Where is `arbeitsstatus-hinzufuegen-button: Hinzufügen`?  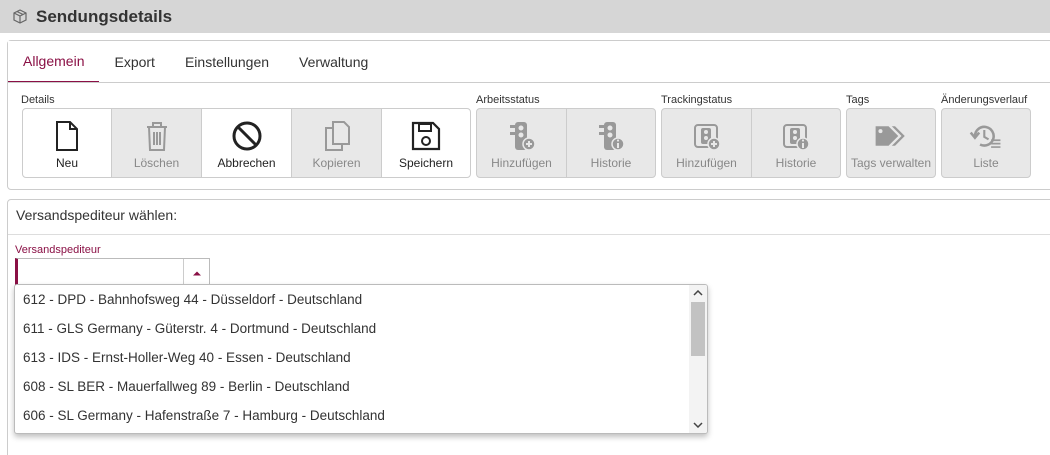 arbeitsstatus-hinzufuegen-button: Hinzufügen is located at coordinates (521, 143).